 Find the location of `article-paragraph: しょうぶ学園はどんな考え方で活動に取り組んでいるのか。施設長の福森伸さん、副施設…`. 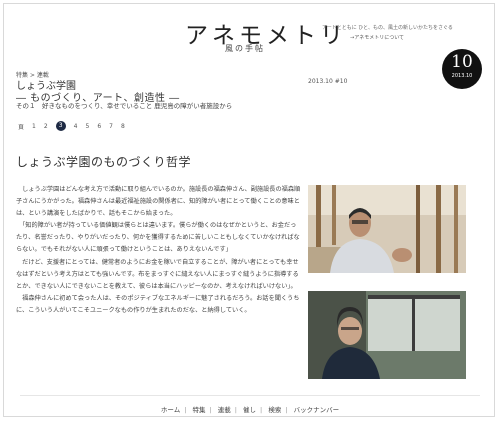

article-paragraph: しょうぶ学園はどんな考え方で活動に取り組んでいるのか。施設長の福森伸さん、副施設… is located at coordinates (158, 202).